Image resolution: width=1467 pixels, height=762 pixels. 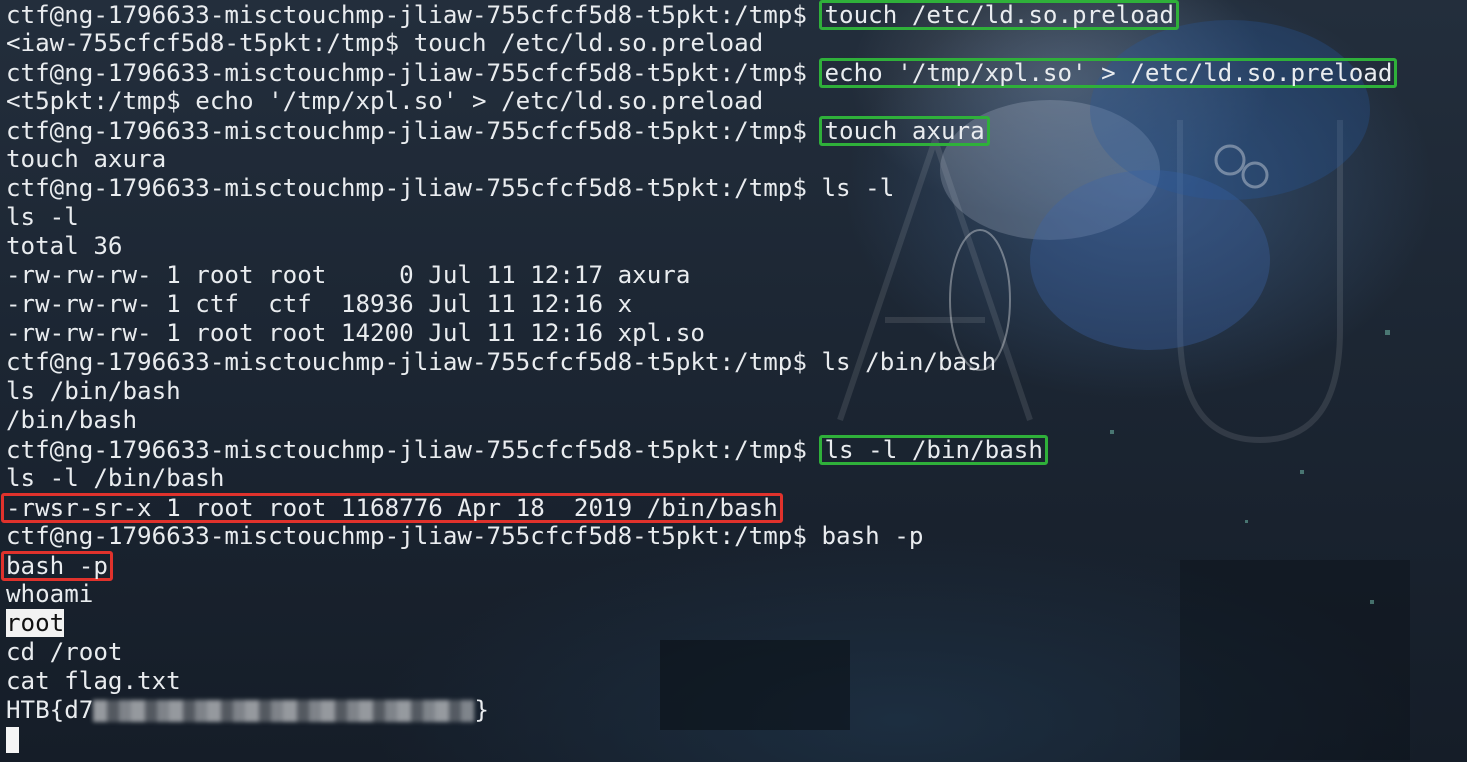 I want to click on output-line: ls -l /bin/bash, so click(x=115, y=478).